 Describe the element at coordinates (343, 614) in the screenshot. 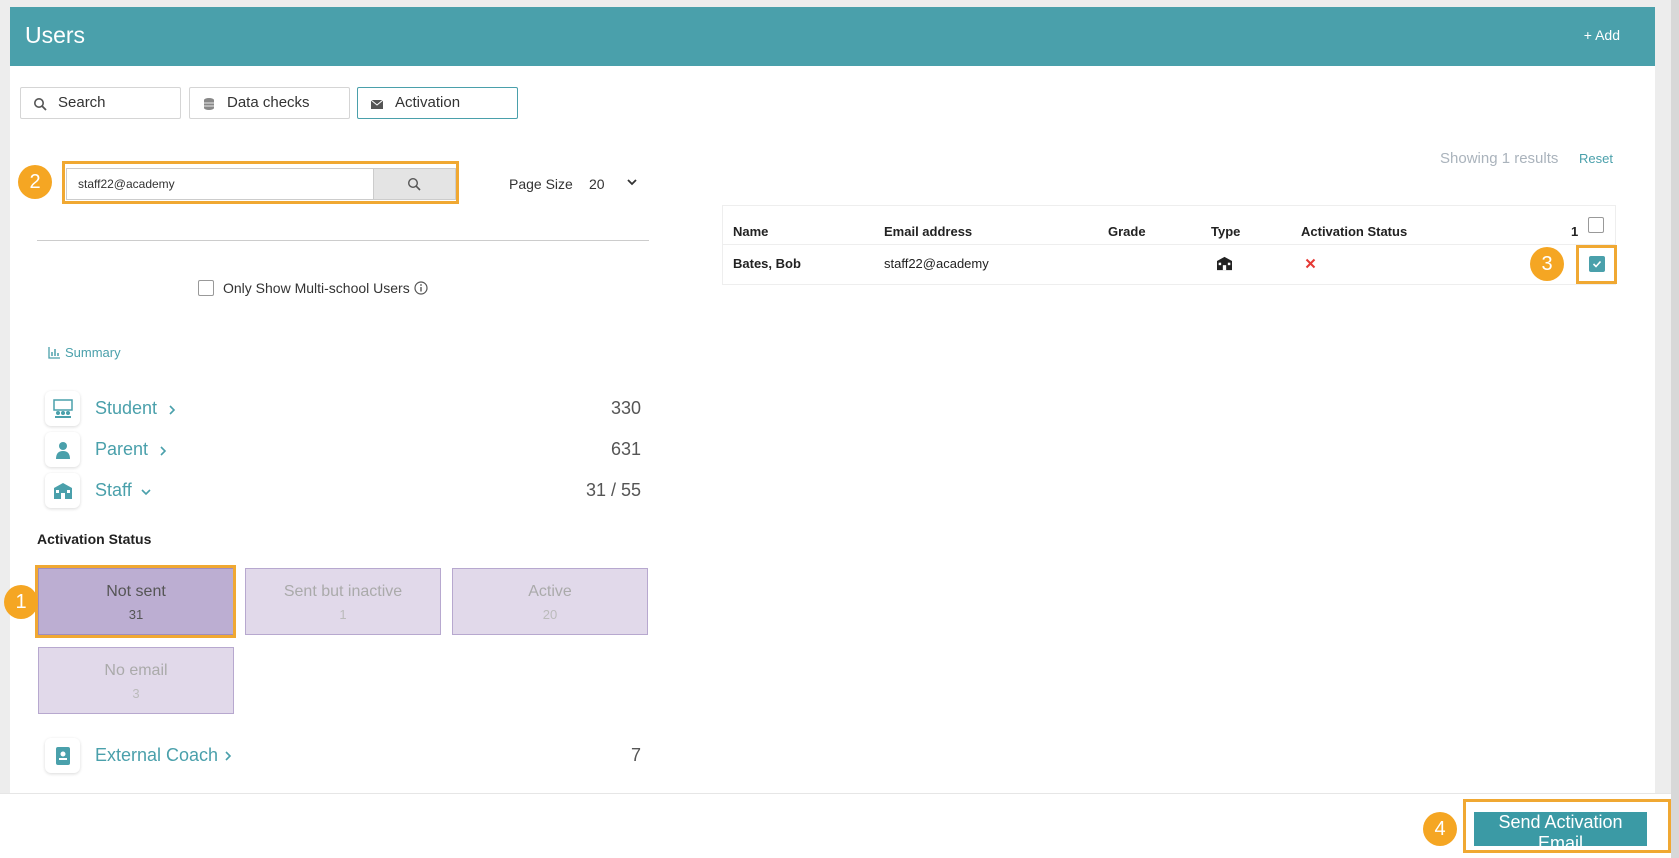

I see `status-count: 1` at that location.